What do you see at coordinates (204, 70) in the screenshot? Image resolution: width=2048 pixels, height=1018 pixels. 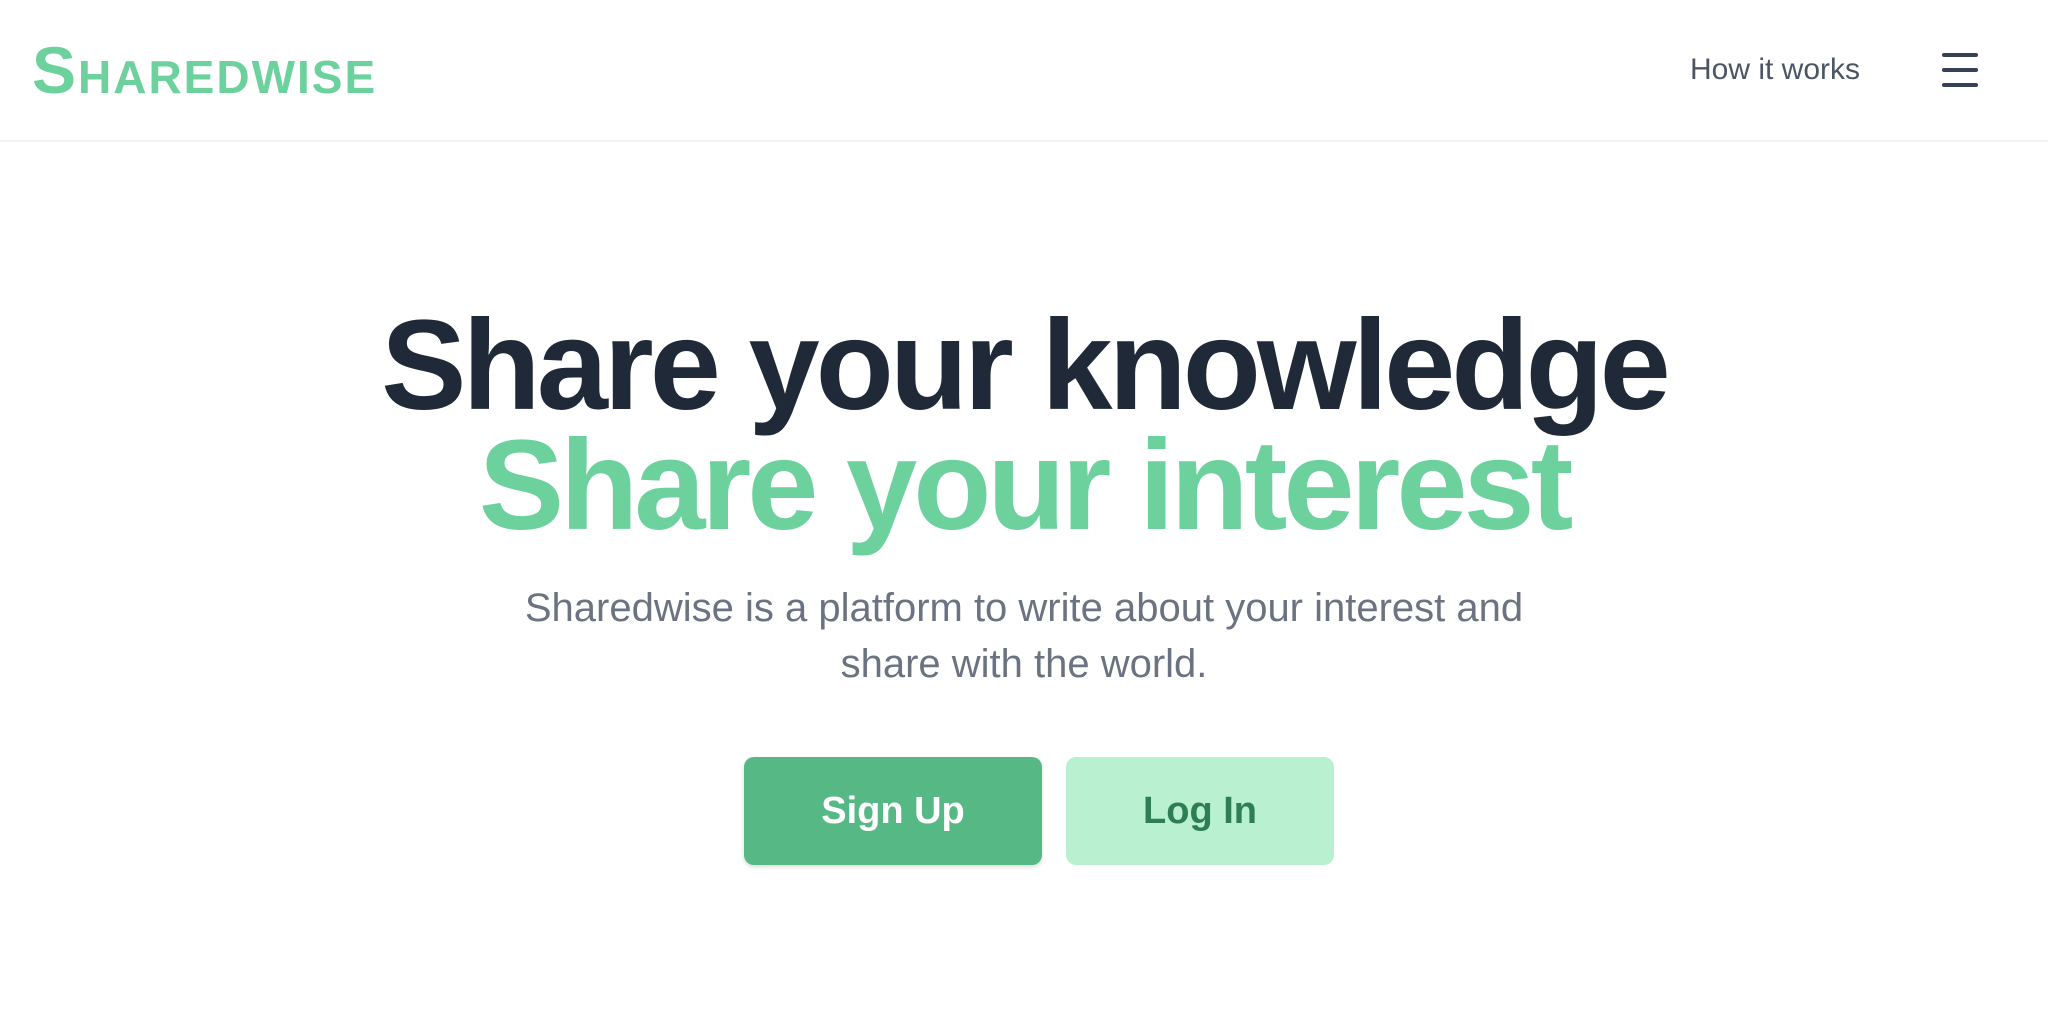 I see `logo: Sharedwise` at bounding box center [204, 70].